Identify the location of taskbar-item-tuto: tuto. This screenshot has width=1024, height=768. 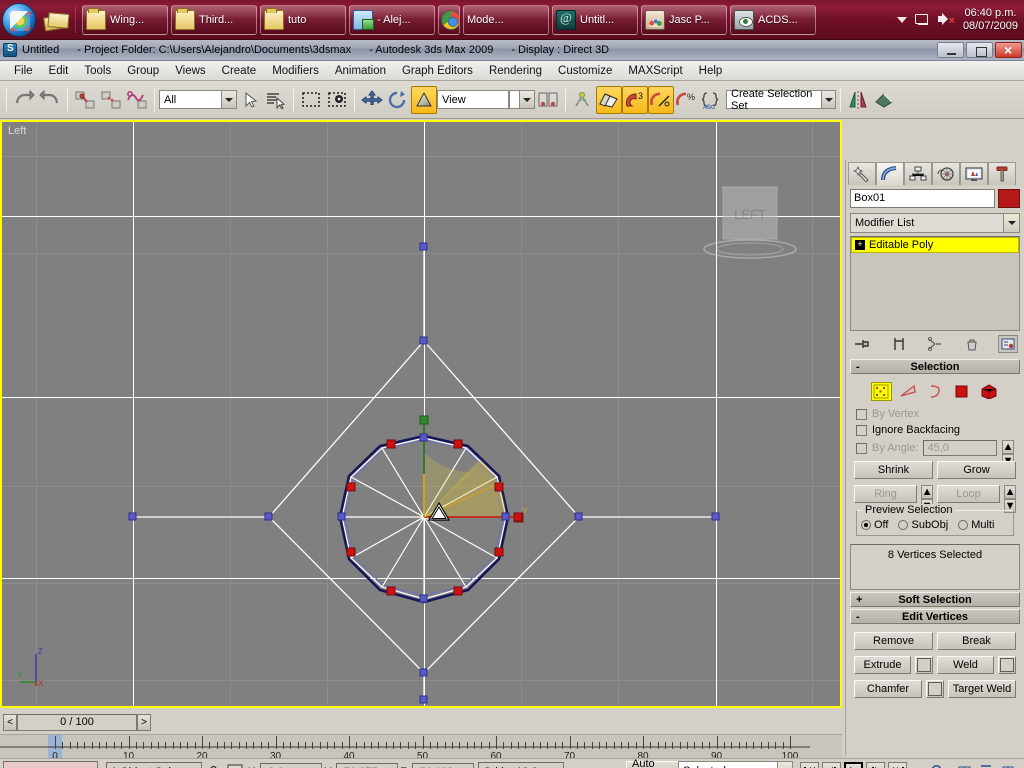
(303, 19).